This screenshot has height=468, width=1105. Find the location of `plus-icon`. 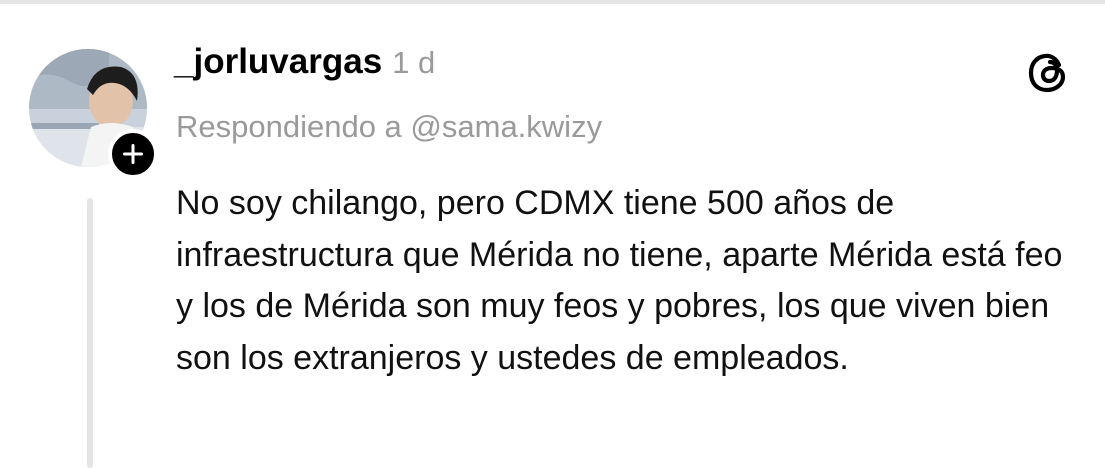

plus-icon is located at coordinates (133, 154).